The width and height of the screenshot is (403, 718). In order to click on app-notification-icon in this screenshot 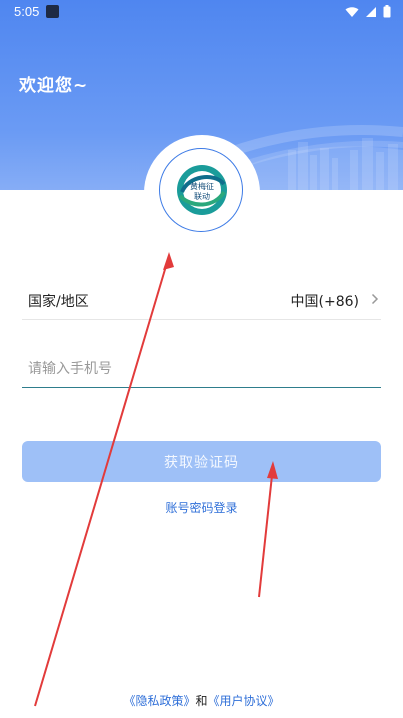, I will do `click(52, 11)`.